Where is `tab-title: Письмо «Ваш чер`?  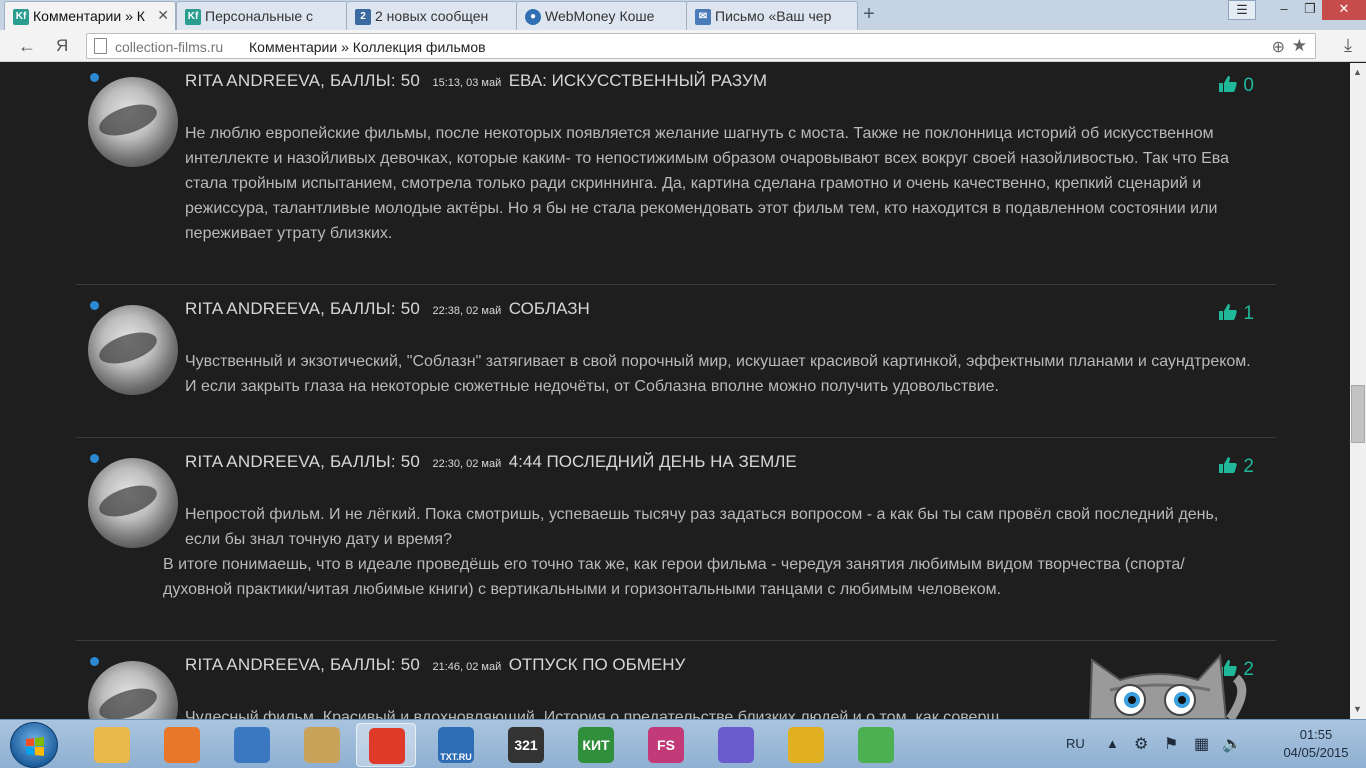
tab-title: Письмо «Ваш чер is located at coordinates (773, 16).